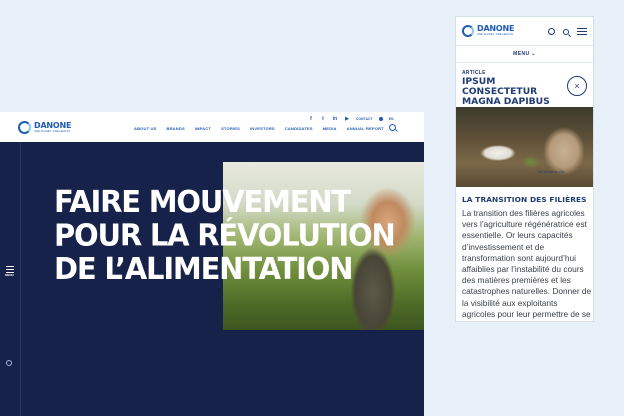 The width and height of the screenshot is (624, 416). What do you see at coordinates (582, 31) in the screenshot?
I see `hamburger-icon` at bounding box center [582, 31].